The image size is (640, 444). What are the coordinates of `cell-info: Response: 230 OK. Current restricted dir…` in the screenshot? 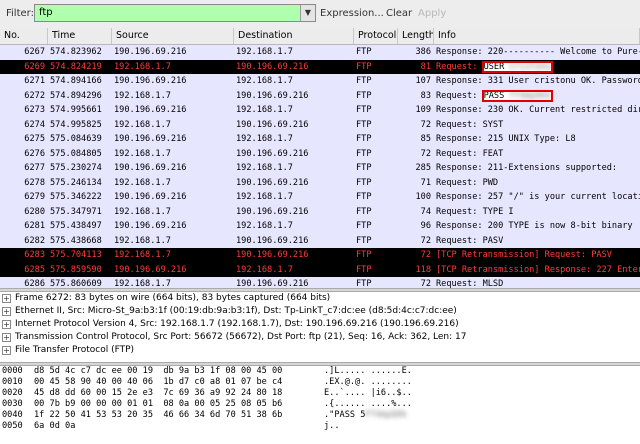 It's located at (537, 110).